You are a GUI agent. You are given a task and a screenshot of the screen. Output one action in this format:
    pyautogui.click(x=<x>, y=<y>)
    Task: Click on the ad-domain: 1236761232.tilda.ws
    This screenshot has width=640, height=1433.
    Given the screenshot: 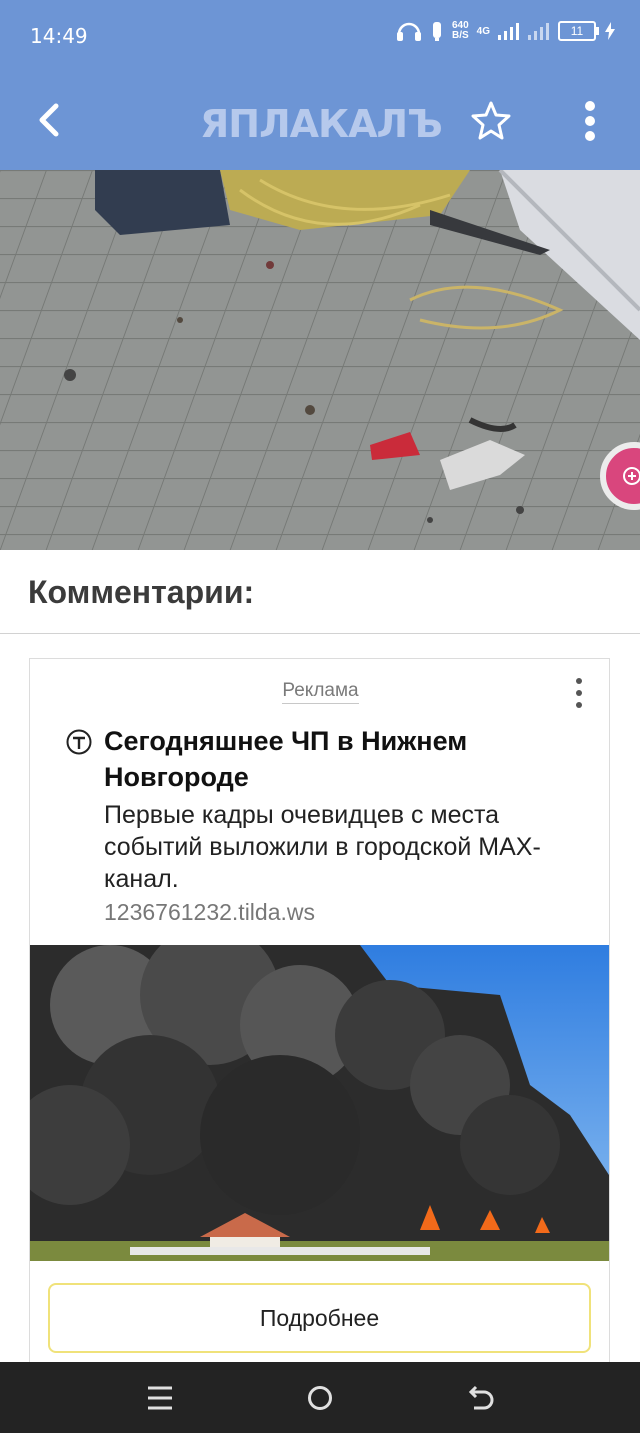 What is the action you would take?
    pyautogui.click(x=209, y=912)
    